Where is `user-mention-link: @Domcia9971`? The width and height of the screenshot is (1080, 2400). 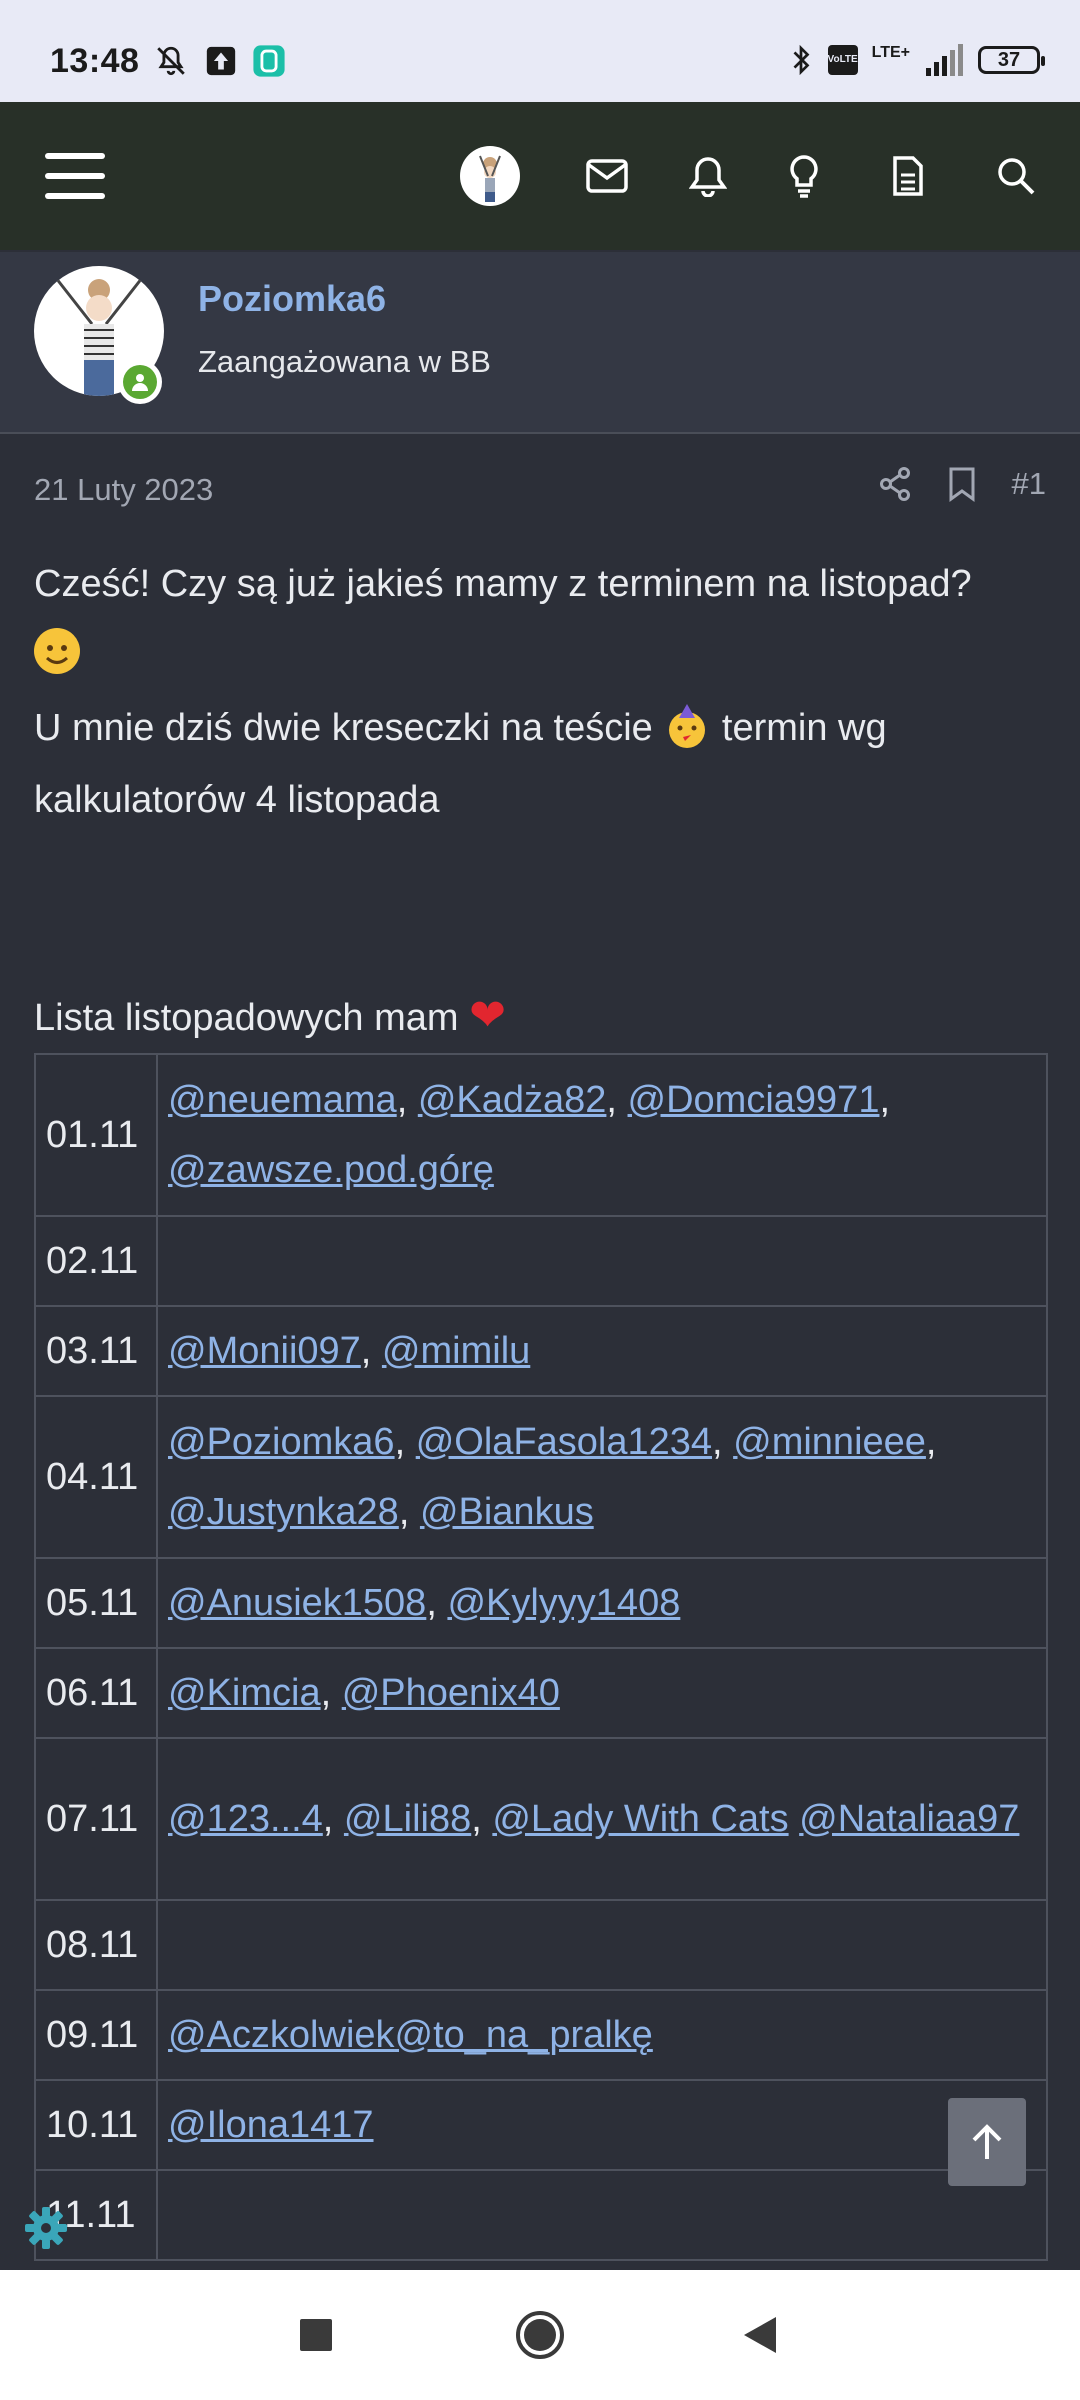
user-mention-link: @Domcia9971 is located at coordinates (754, 1100).